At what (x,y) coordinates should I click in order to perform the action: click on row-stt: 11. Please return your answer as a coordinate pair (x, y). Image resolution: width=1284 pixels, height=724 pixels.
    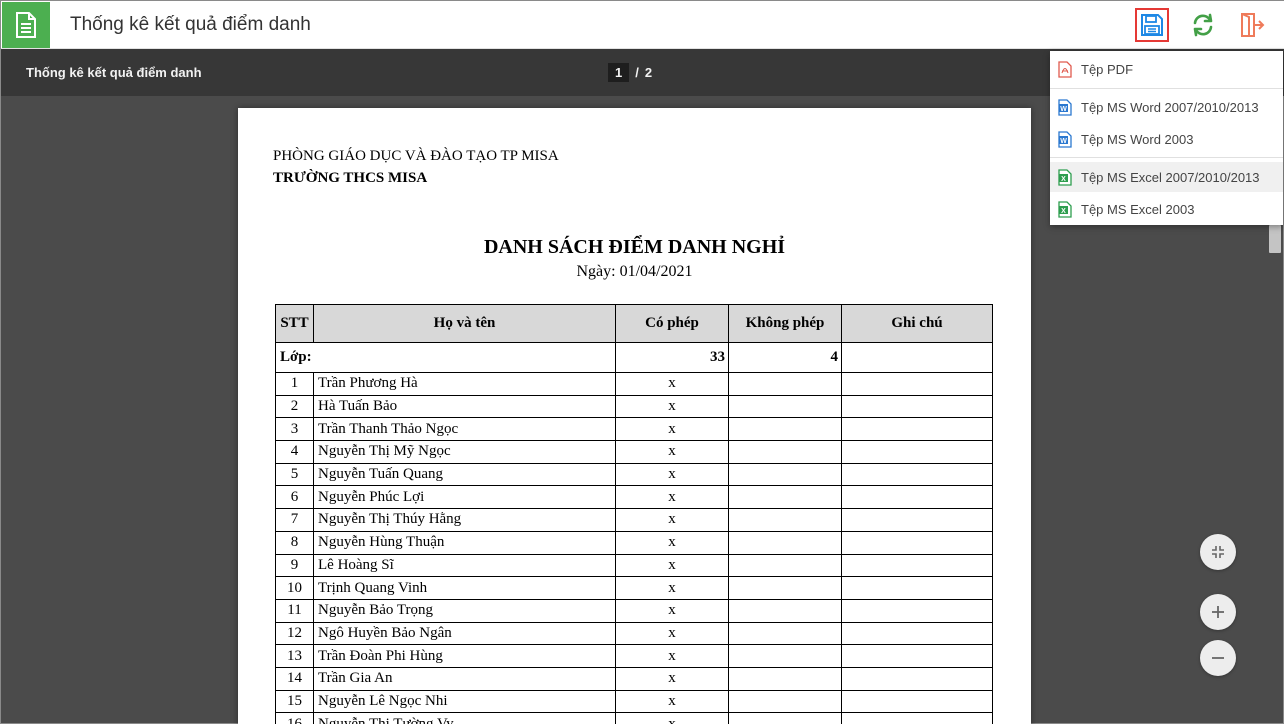
    Looking at the image, I should click on (294, 610).